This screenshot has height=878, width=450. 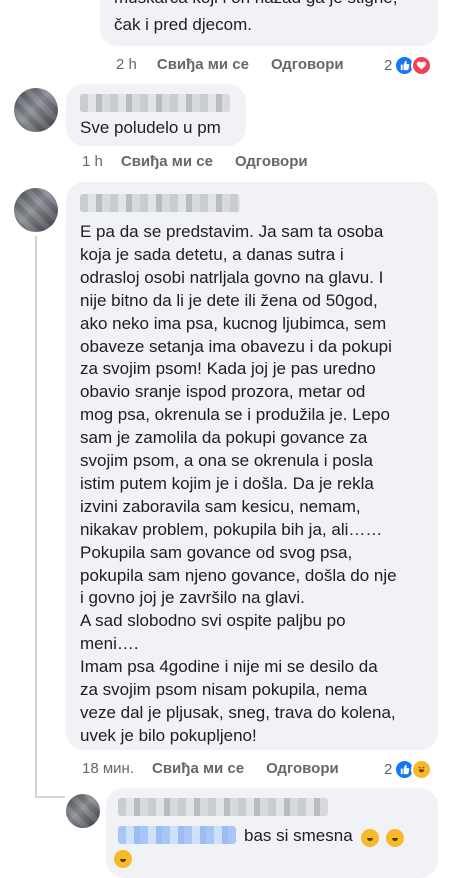 I want to click on comment-text-line: svojim psom, a ona se okrenula i posla, so click(x=226, y=460).